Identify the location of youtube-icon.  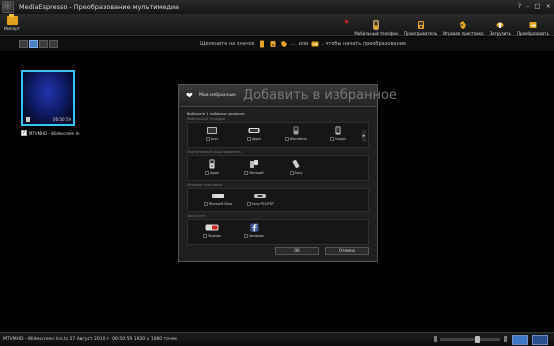
(212, 227).